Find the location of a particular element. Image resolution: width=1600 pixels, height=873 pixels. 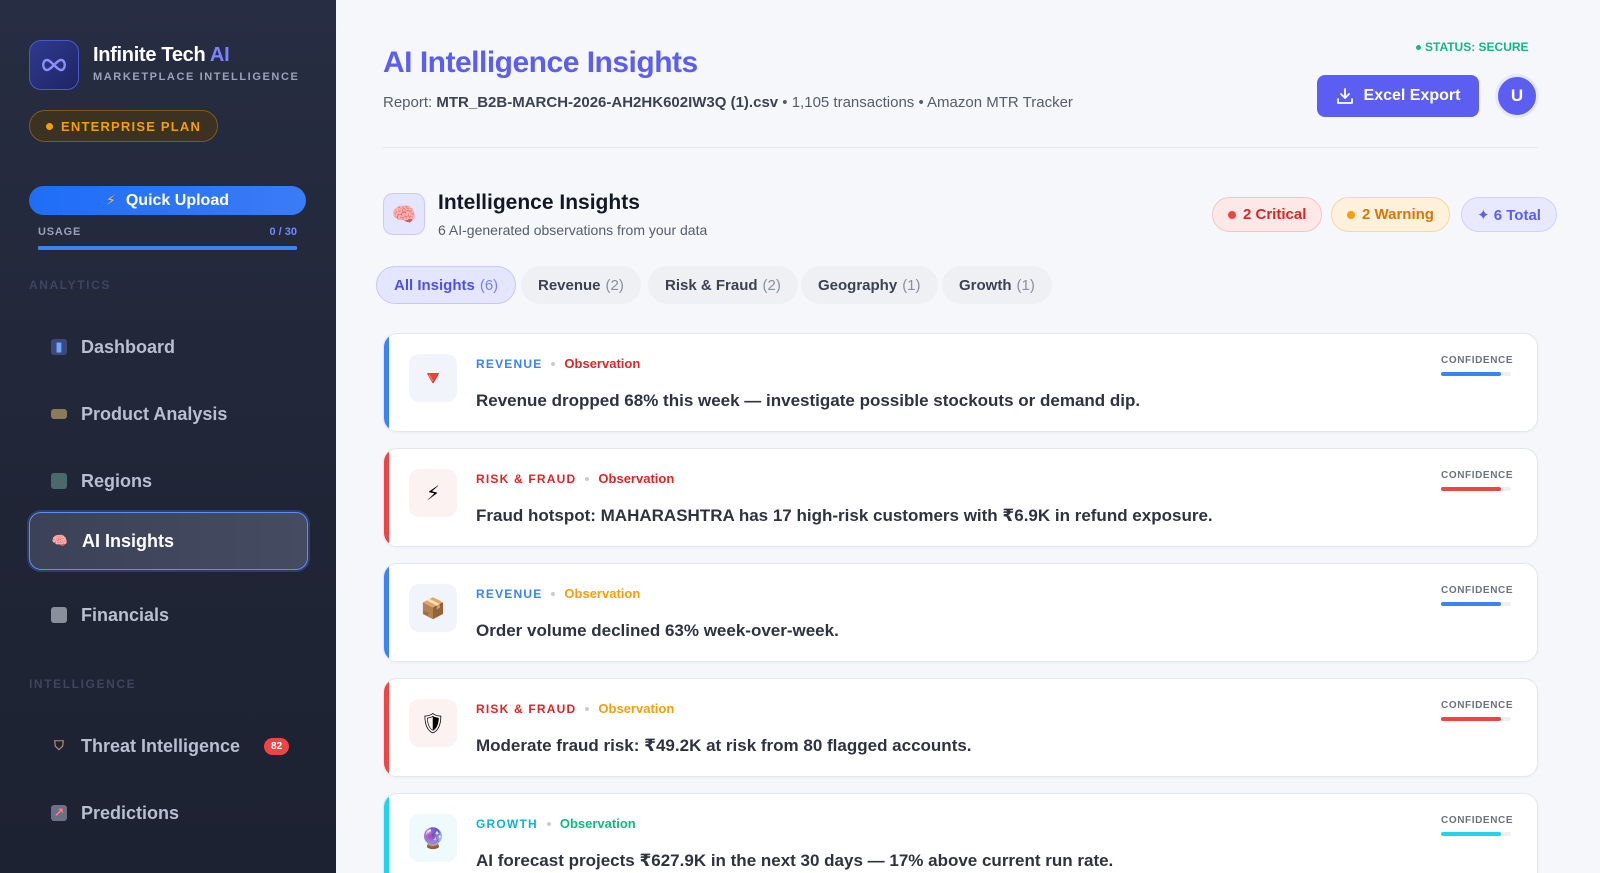

tab-growth: Growth (1) is located at coordinates (997, 285).